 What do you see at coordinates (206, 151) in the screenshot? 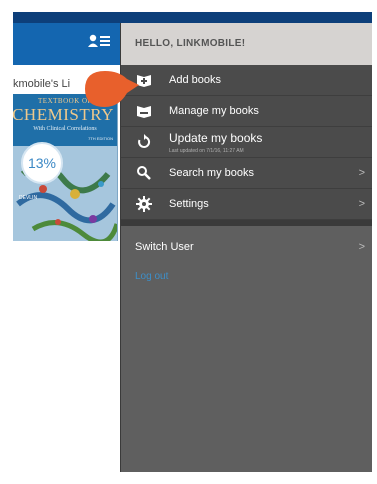
I see `last-updated-text: Last updated on 7/1/16, 11:27 AM` at bounding box center [206, 151].